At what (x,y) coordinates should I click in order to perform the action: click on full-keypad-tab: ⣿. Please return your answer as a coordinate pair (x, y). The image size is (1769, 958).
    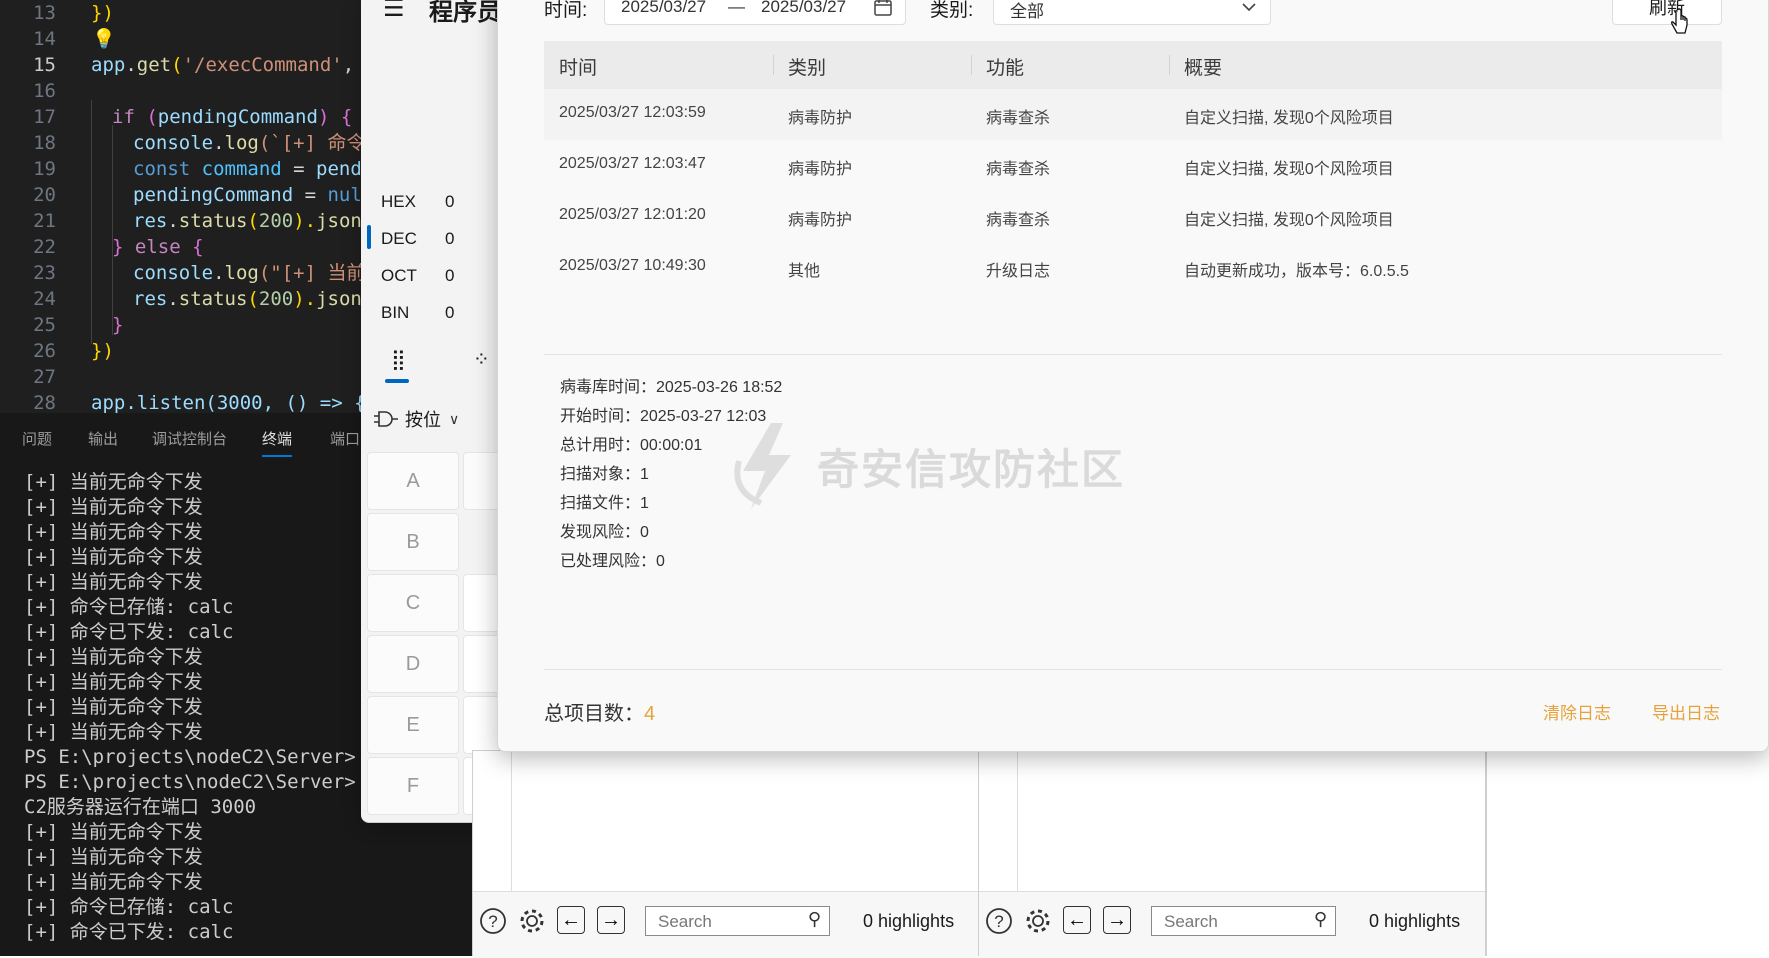
    Looking at the image, I should click on (397, 365).